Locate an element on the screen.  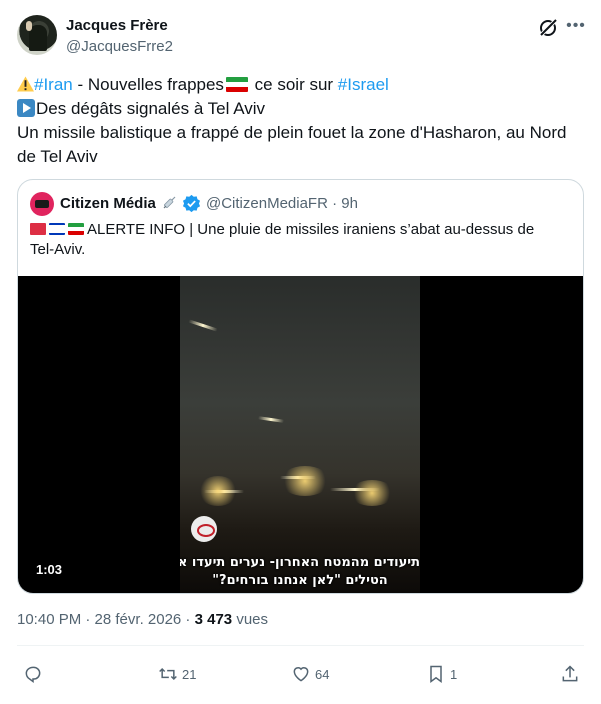
hashtag-israel: #Israel is located at coordinates (363, 84).